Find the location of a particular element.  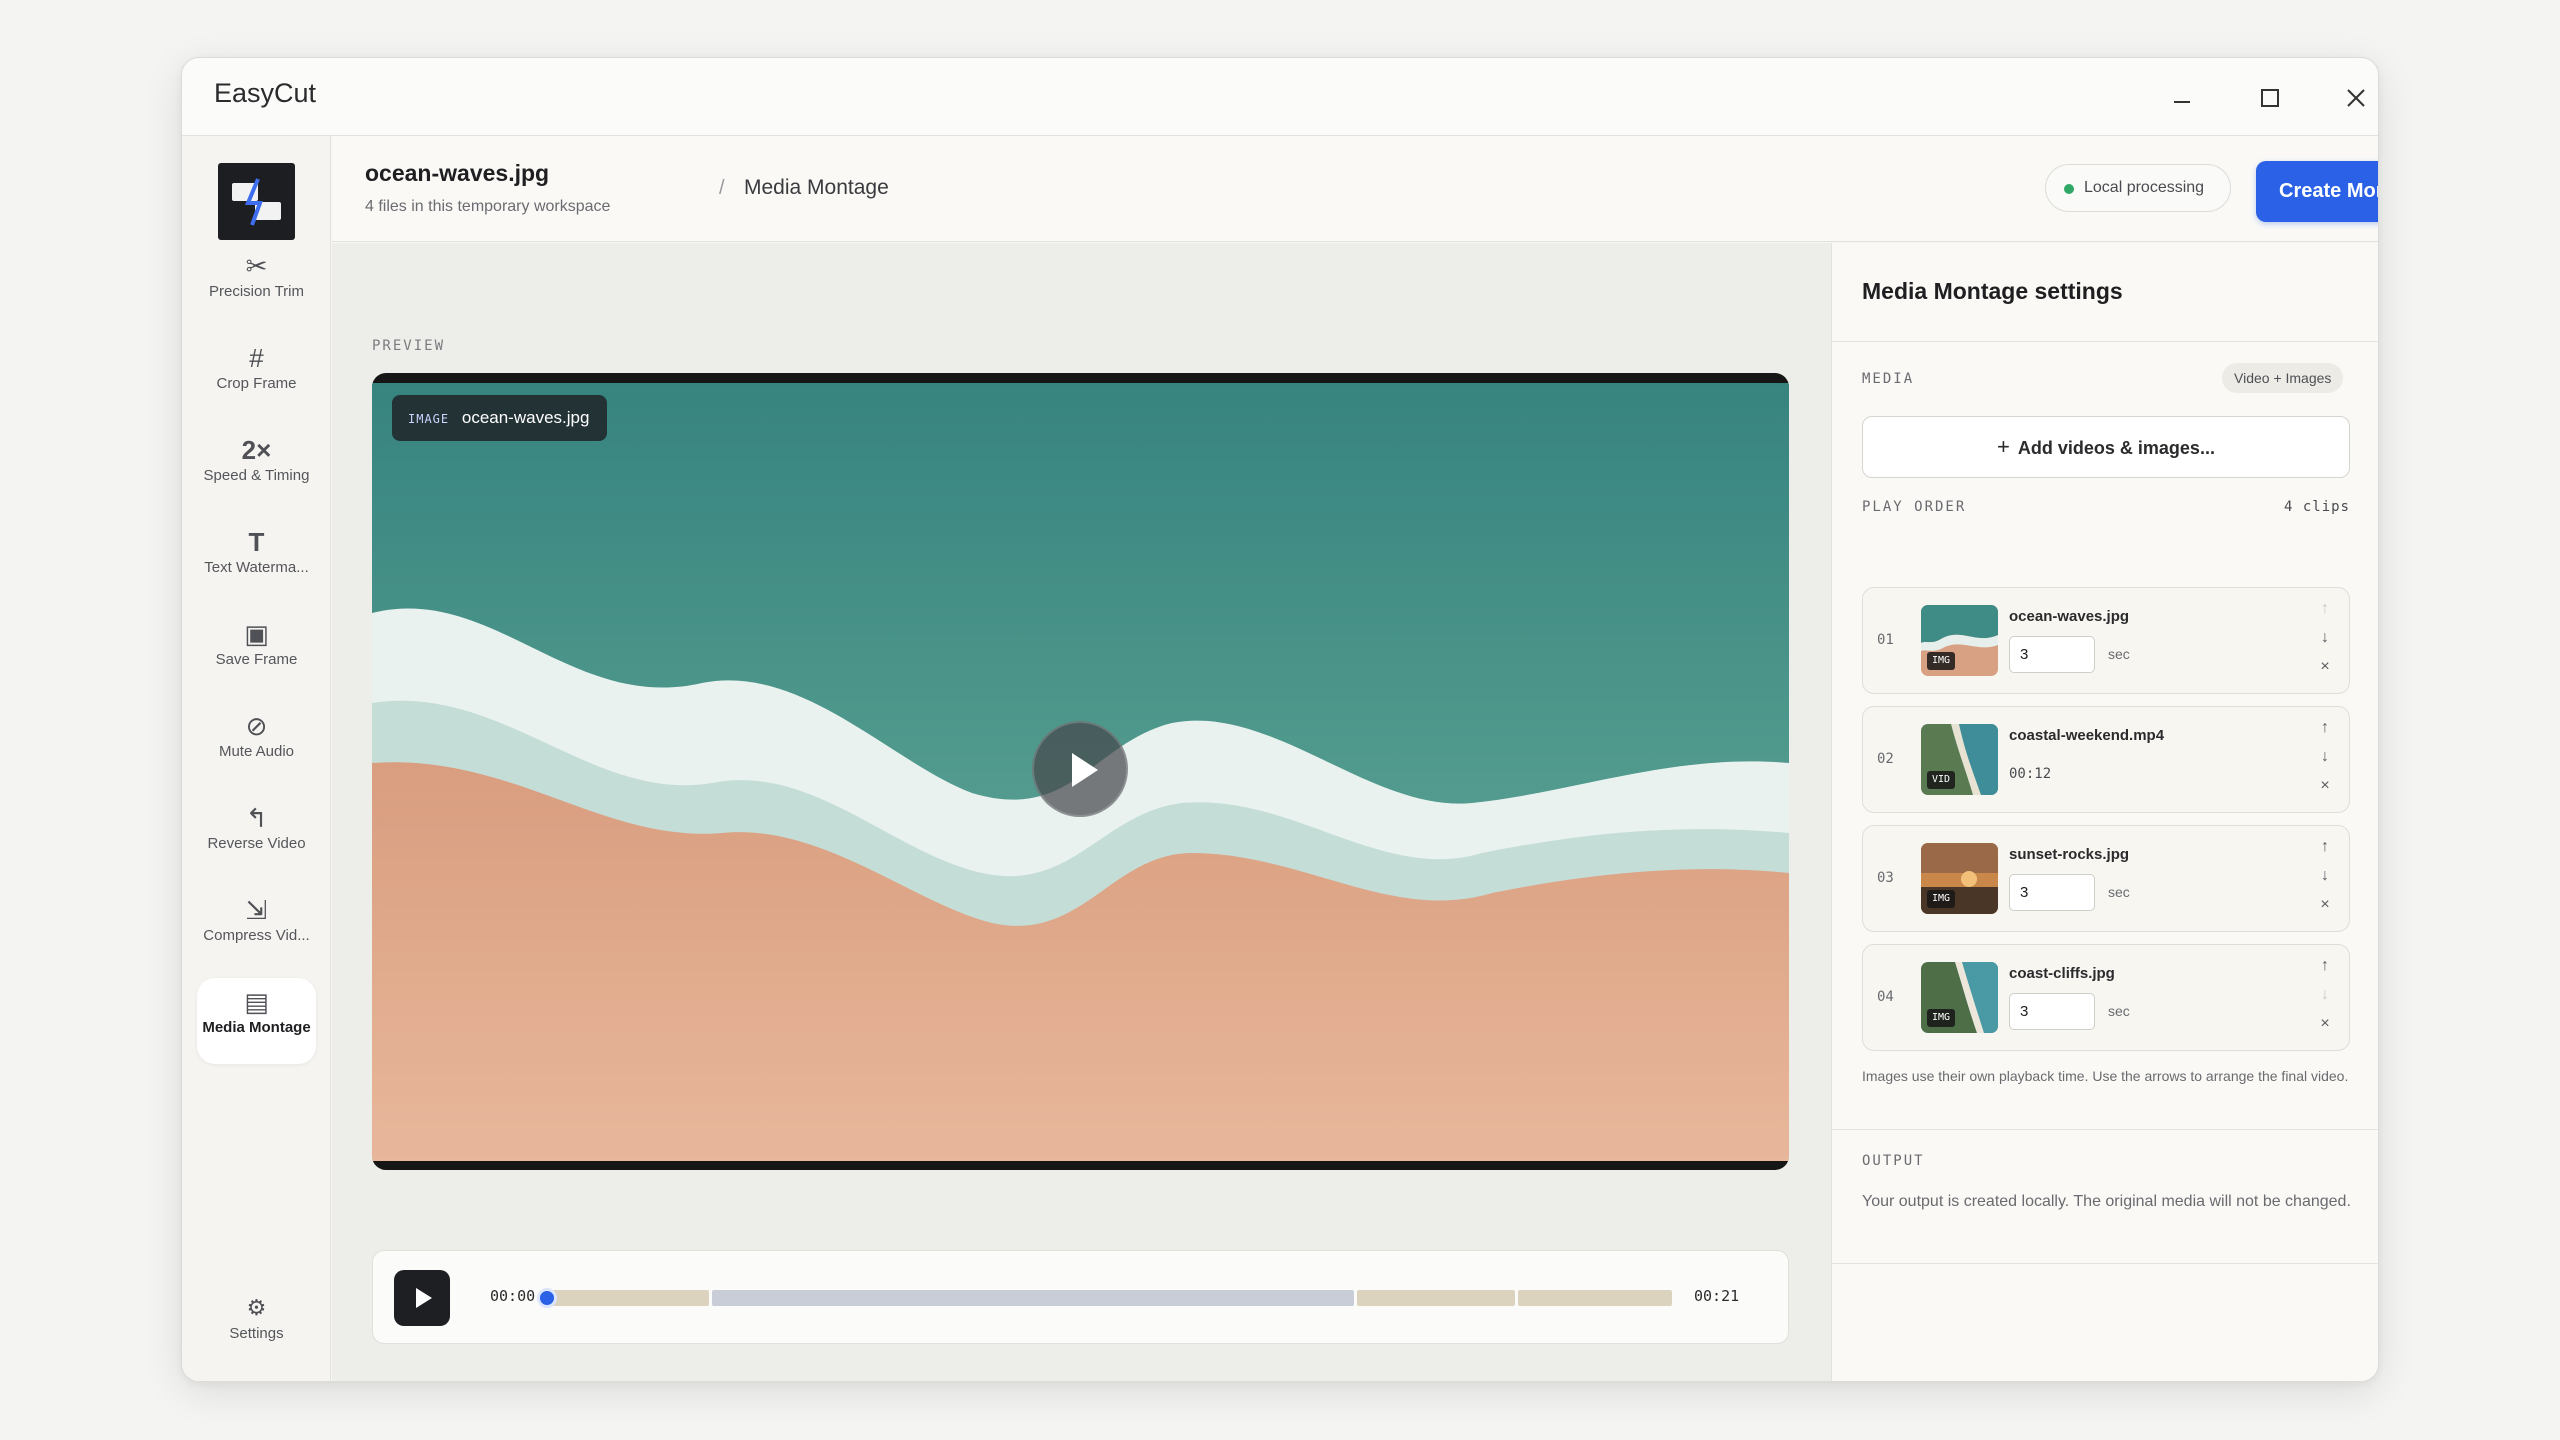

playback-controls: 00:00 00:21 is located at coordinates (1080, 1297).